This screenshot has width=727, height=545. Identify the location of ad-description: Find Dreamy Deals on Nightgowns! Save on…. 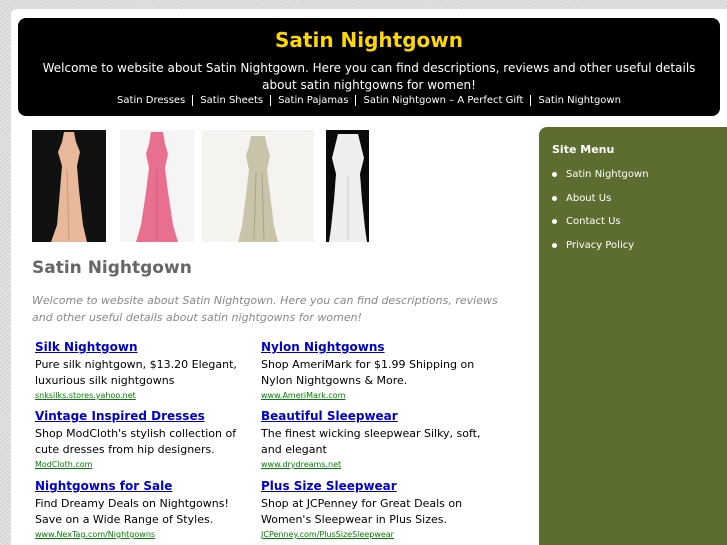
(132, 511).